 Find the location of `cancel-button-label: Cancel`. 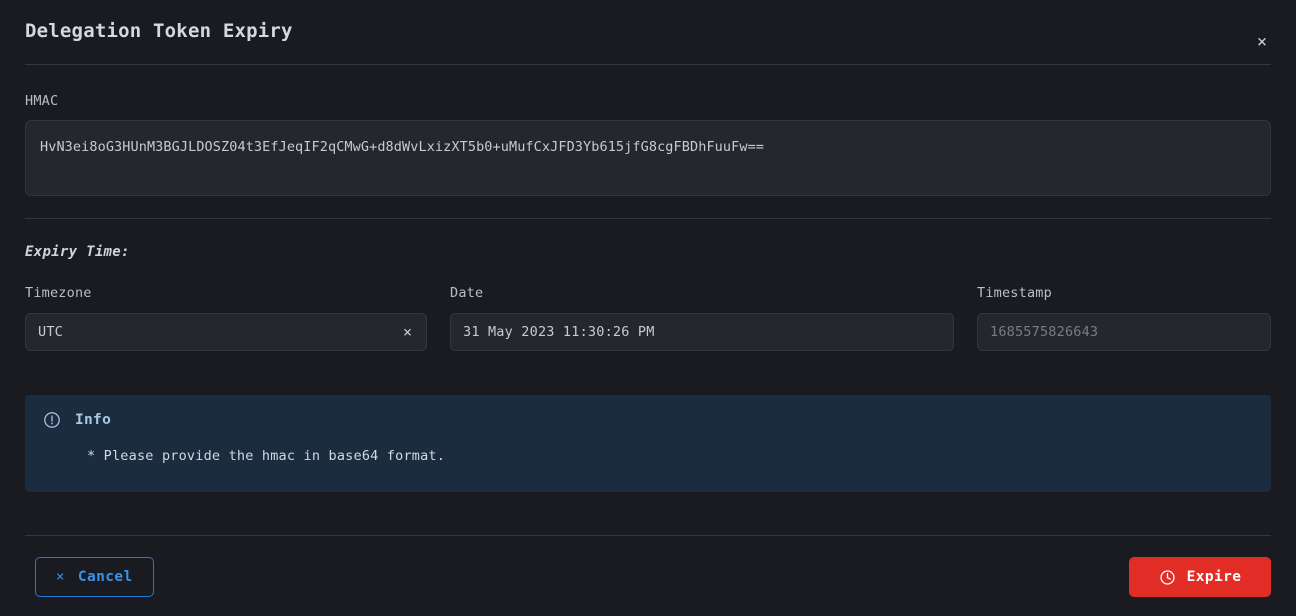

cancel-button-label: Cancel is located at coordinates (105, 577).